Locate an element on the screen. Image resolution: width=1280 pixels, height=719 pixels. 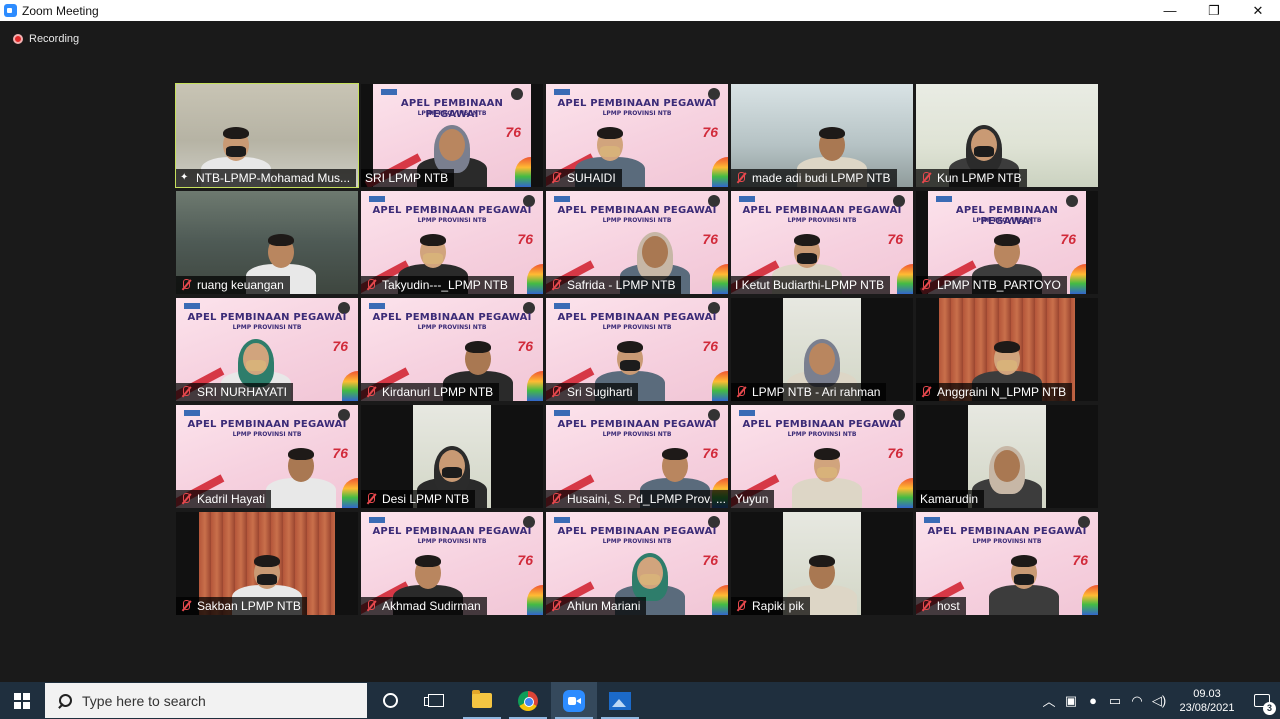
volume-icon: ◁) is located at coordinates (1159, 700).